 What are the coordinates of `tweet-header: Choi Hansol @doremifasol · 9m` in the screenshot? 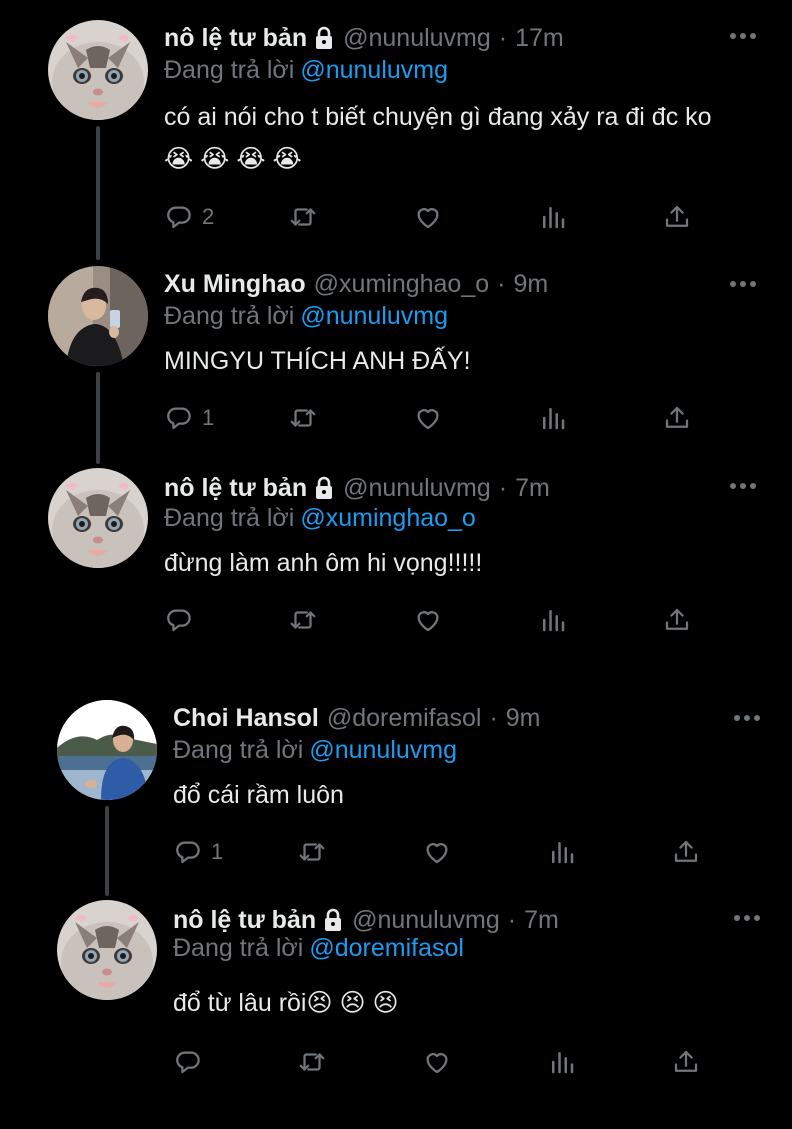 It's located at (357, 718).